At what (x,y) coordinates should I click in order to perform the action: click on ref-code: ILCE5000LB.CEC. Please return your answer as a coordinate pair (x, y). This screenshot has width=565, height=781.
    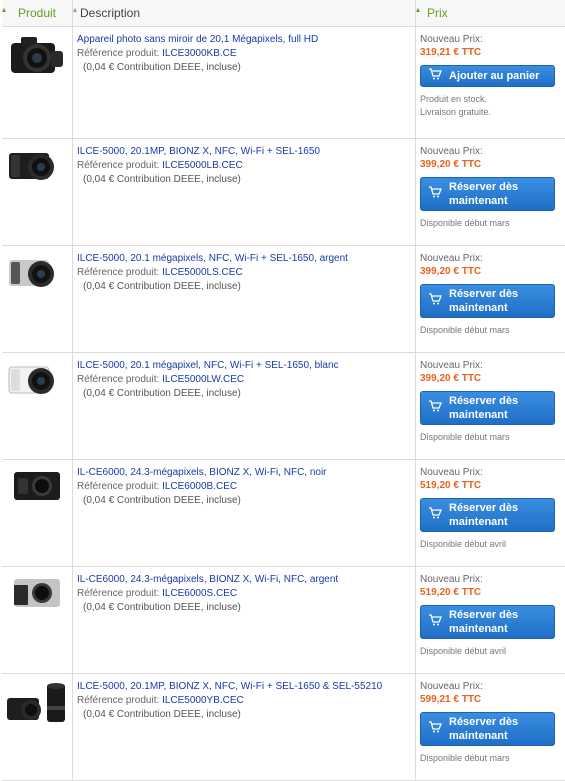
    Looking at the image, I should click on (202, 165).